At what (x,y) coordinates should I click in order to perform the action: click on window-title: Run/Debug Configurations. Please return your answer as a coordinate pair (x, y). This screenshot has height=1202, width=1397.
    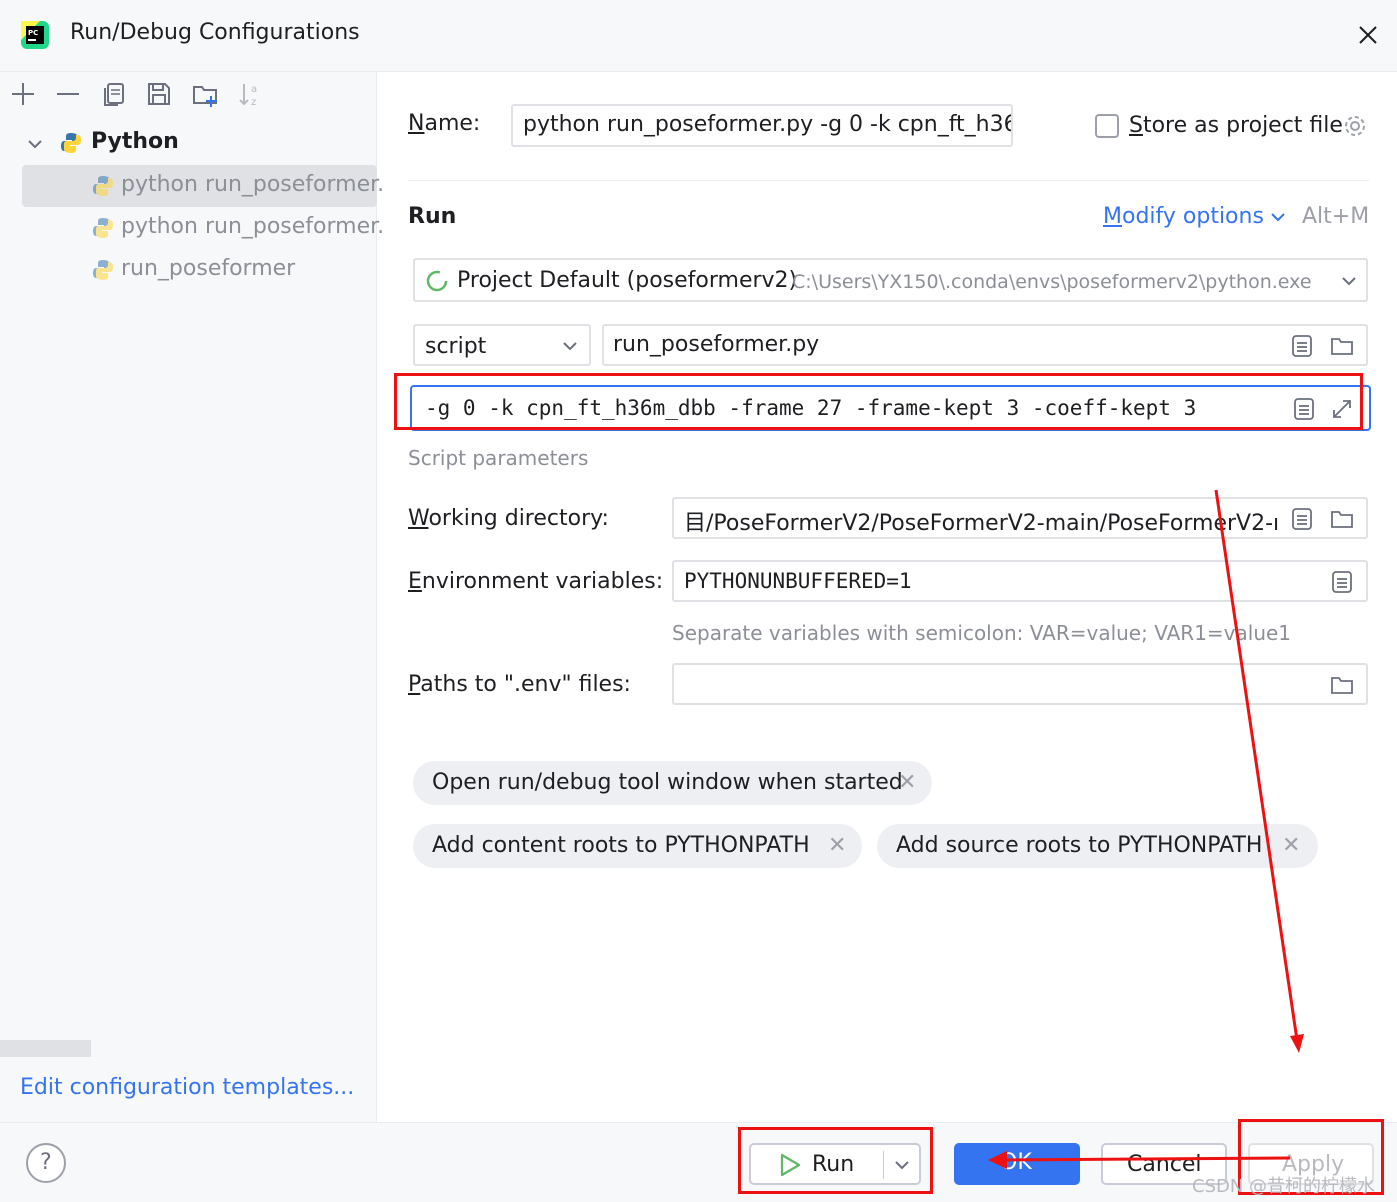
    Looking at the image, I should click on (215, 32).